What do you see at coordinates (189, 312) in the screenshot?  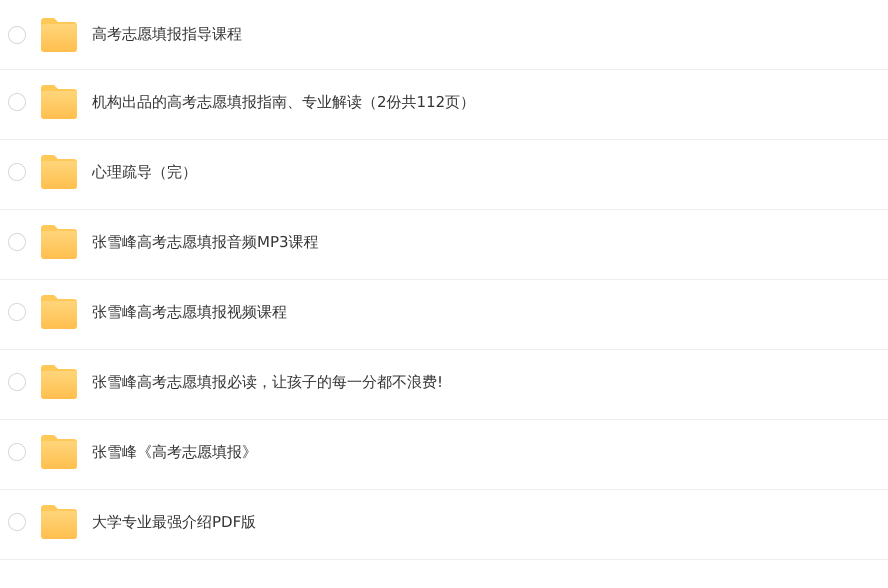 I see `folder-name: 张雪峰高考志愿填报视频课程` at bounding box center [189, 312].